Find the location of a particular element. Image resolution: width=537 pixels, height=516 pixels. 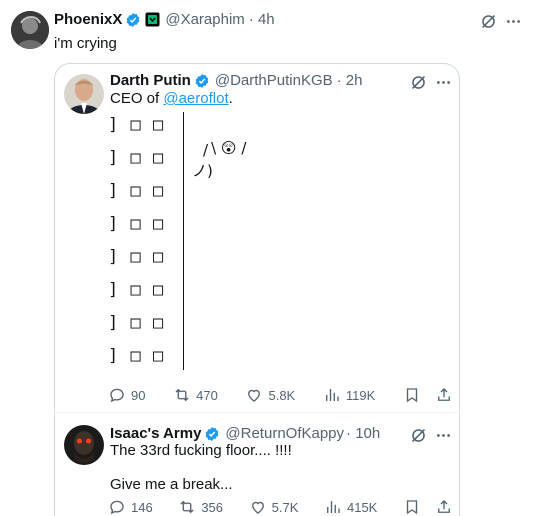

text-suffix: . is located at coordinates (230, 98).